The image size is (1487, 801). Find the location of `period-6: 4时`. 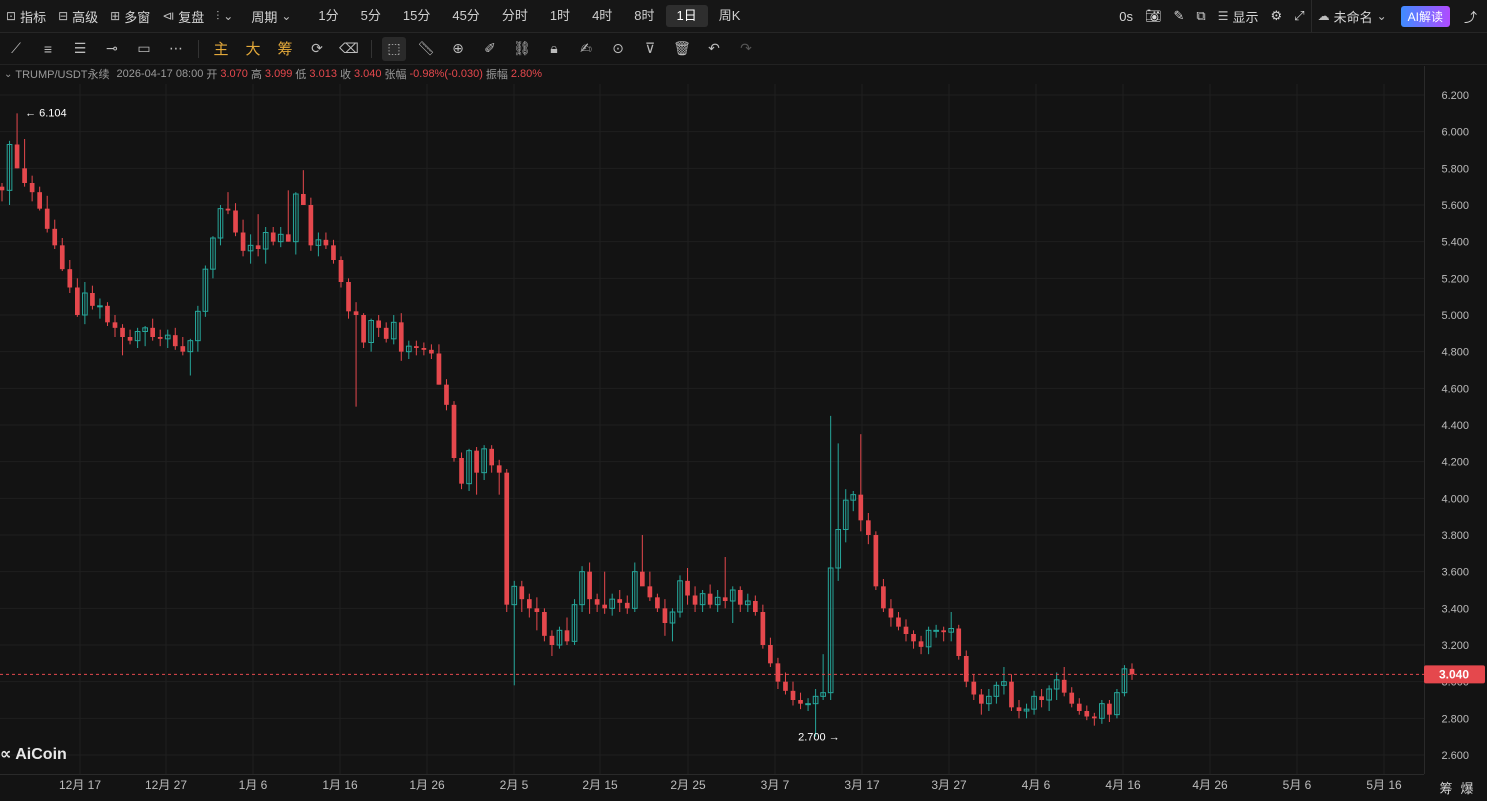

period-6: 4时 is located at coordinates (602, 16).